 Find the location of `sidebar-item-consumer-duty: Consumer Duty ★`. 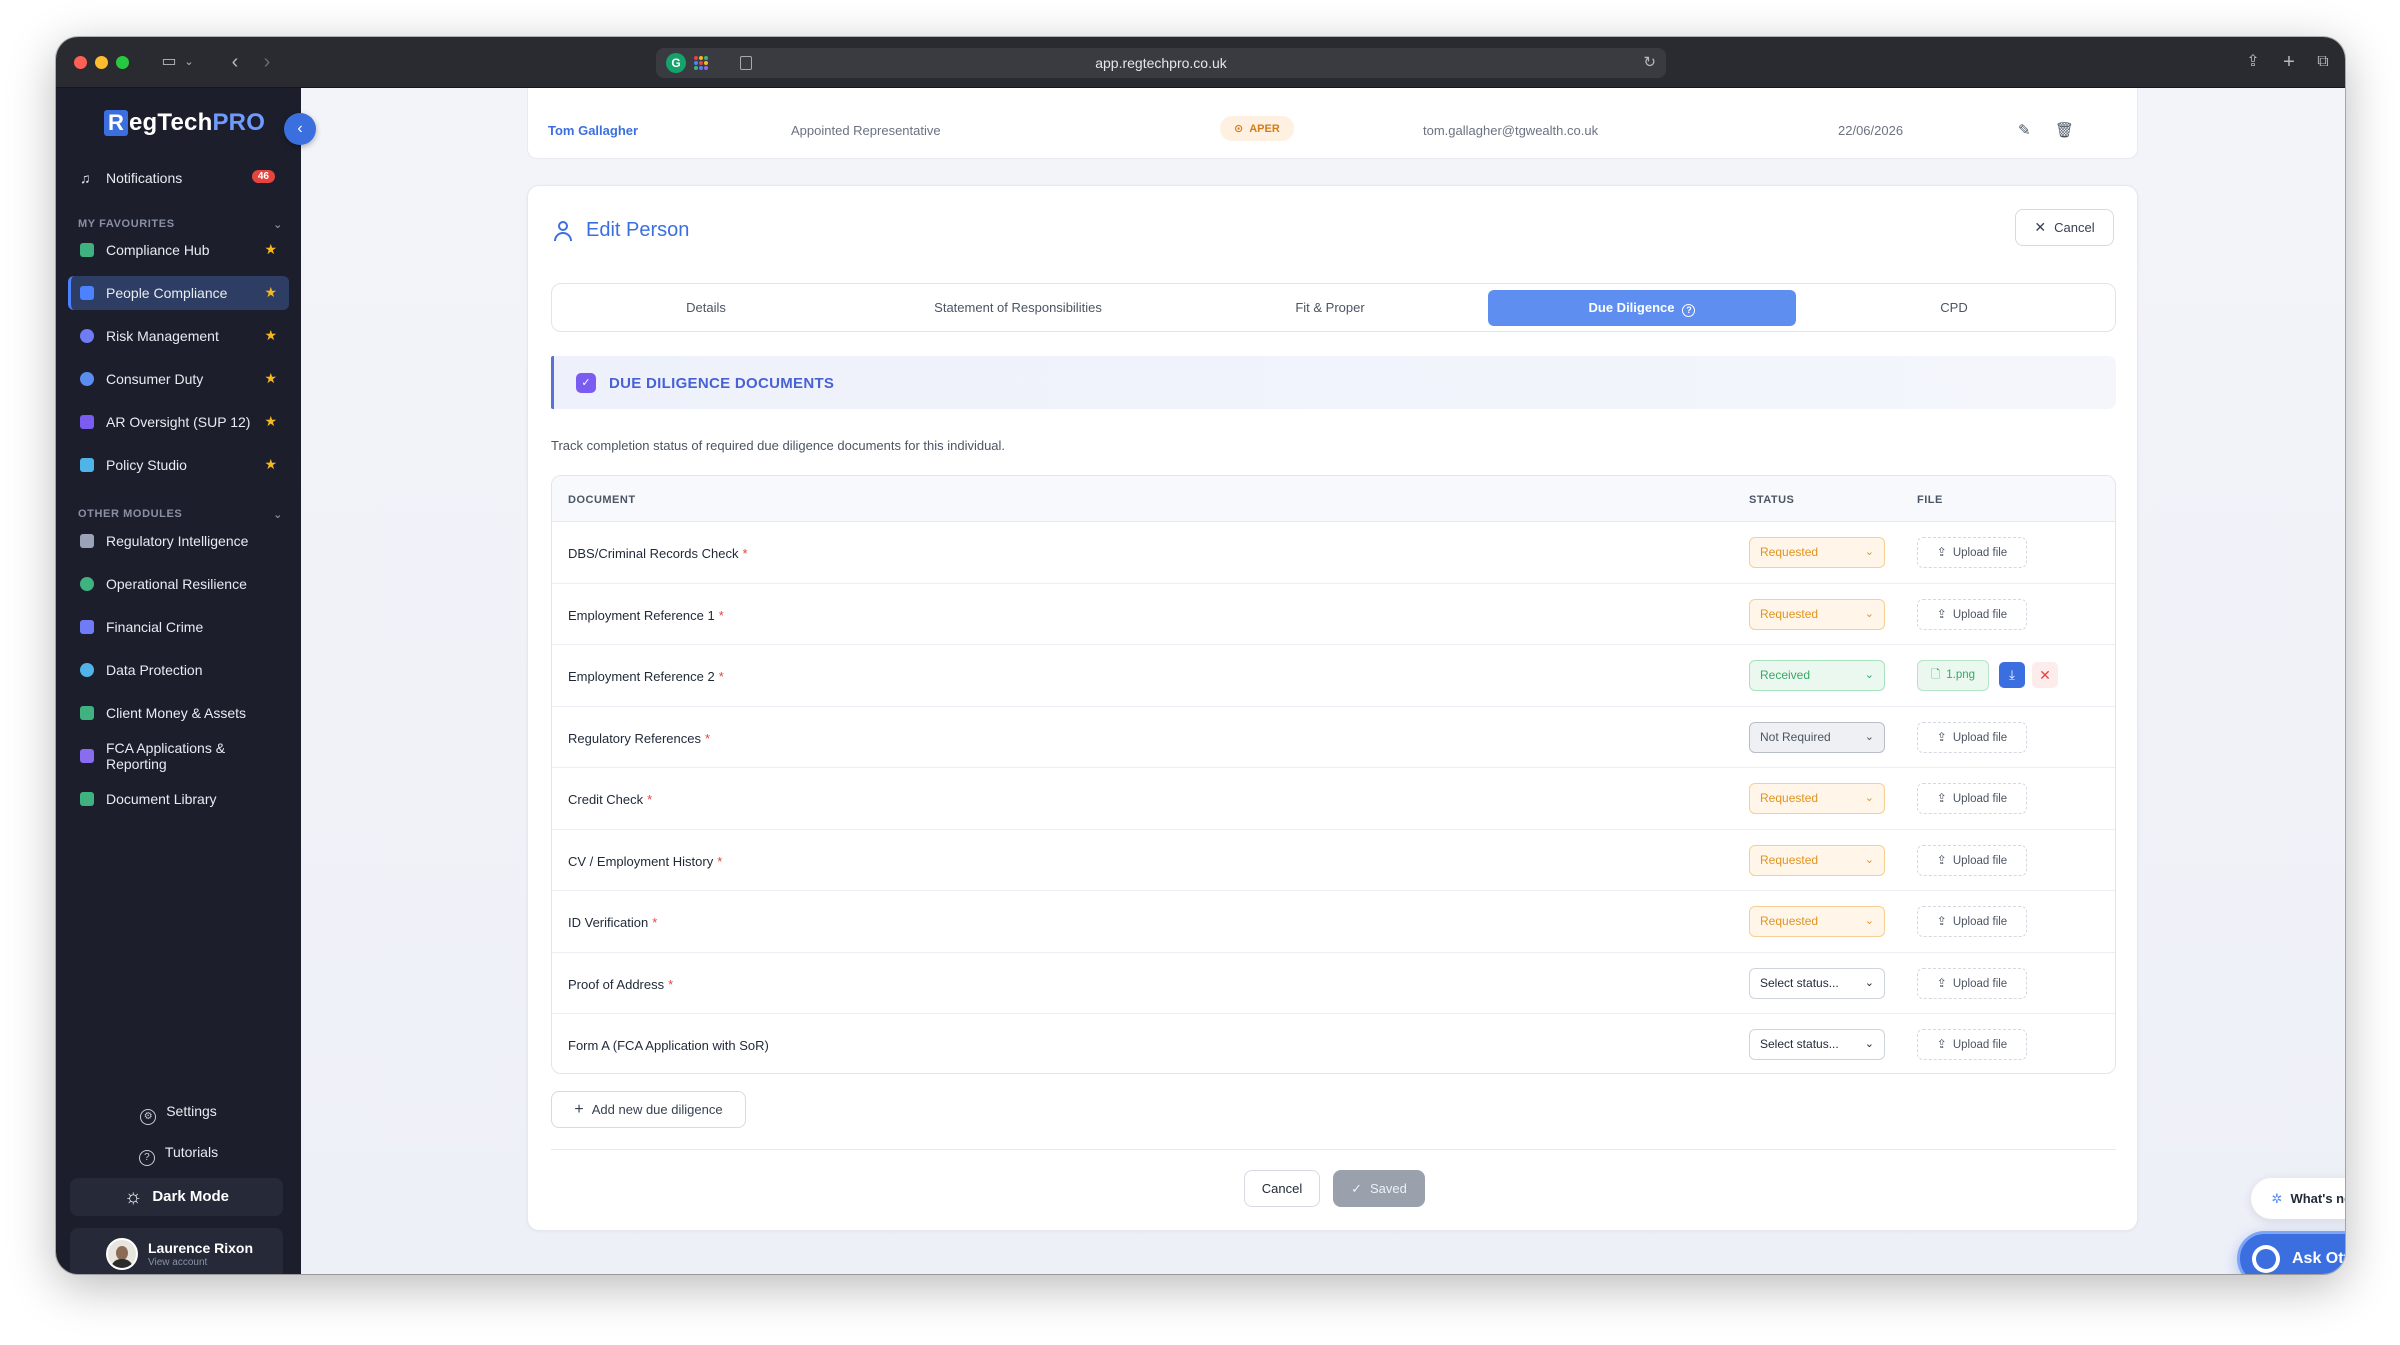

sidebar-item-consumer-duty: Consumer Duty ★ is located at coordinates (178, 379).